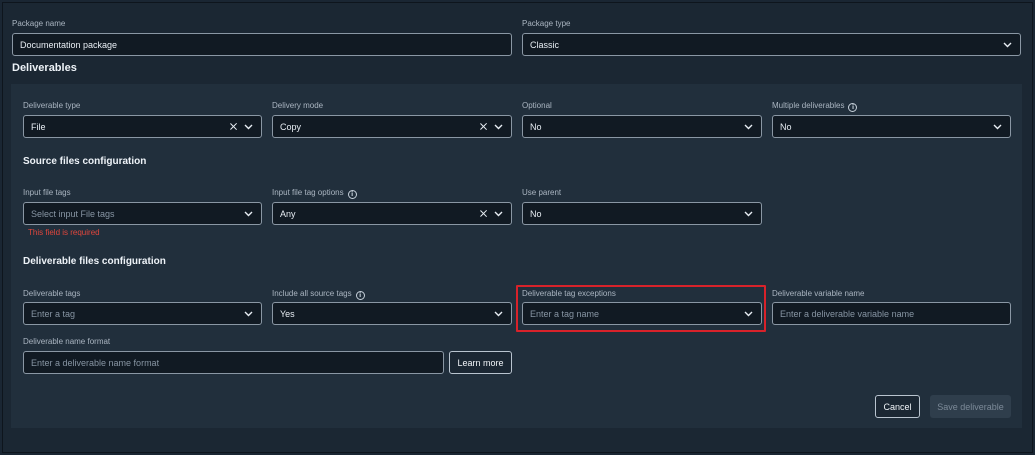  I want to click on deliverable-tags-placeholder: Enter a tag, so click(53, 313).